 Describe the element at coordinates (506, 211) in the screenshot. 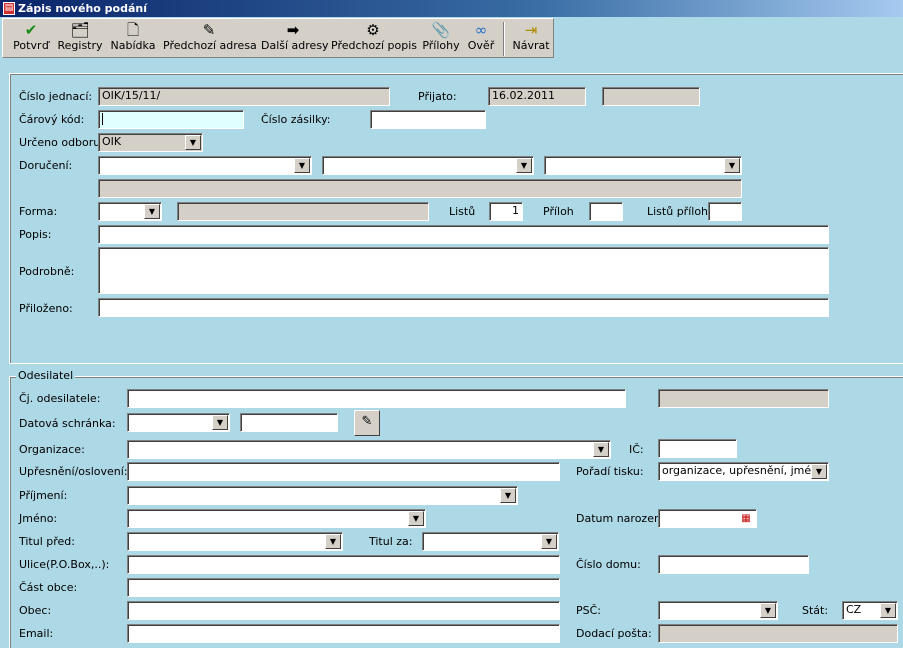

I see `sheets-input: 1` at that location.